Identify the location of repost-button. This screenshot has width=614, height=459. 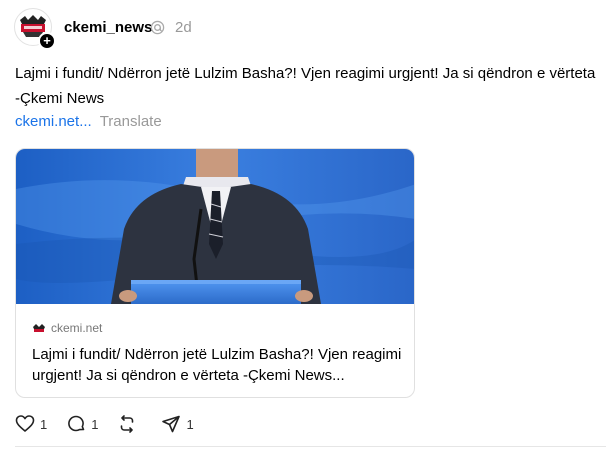
(129, 424).